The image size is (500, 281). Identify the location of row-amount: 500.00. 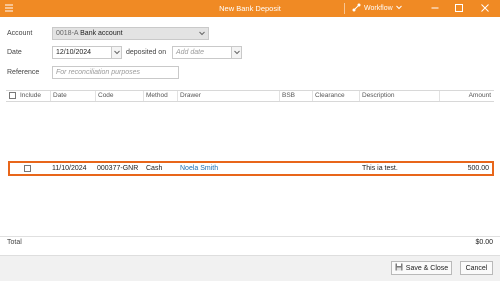
(478, 168).